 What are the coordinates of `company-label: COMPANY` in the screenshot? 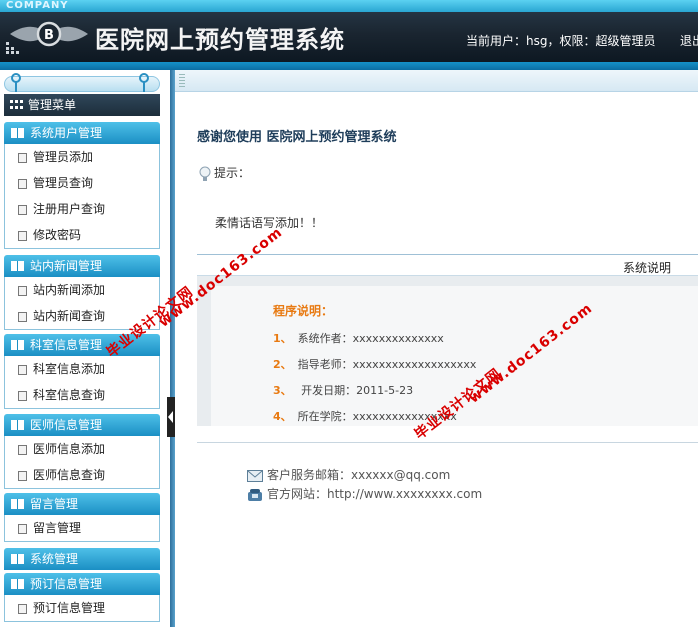 It's located at (37, 5).